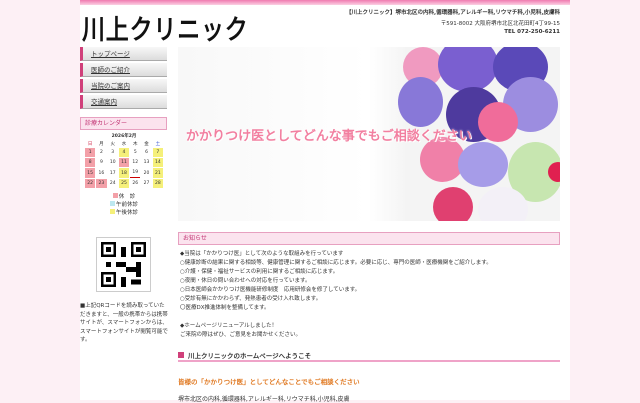 The height and width of the screenshot is (403, 640). Describe the element at coordinates (101, 173) in the screenshot. I see `calendar-day: 16` at that location.